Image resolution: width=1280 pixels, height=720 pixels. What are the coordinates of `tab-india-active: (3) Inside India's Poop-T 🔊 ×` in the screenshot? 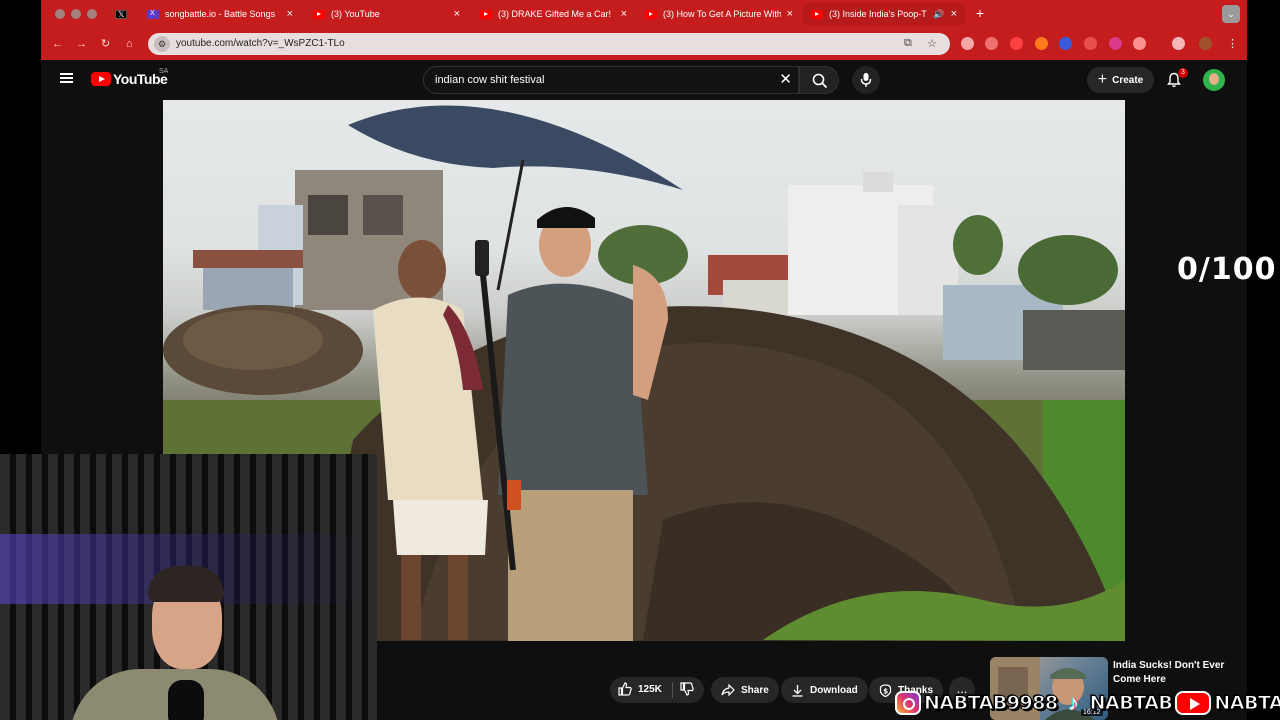 It's located at (884, 14).